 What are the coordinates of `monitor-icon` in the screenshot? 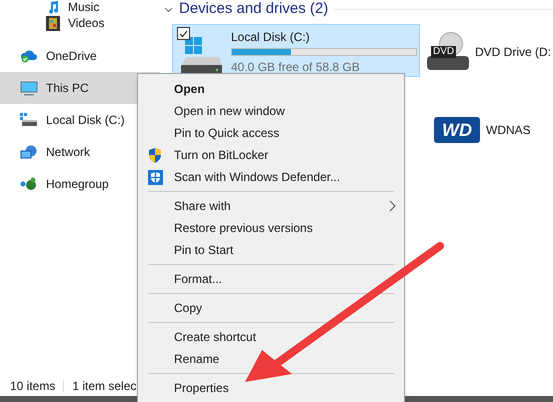 It's located at (29, 88).